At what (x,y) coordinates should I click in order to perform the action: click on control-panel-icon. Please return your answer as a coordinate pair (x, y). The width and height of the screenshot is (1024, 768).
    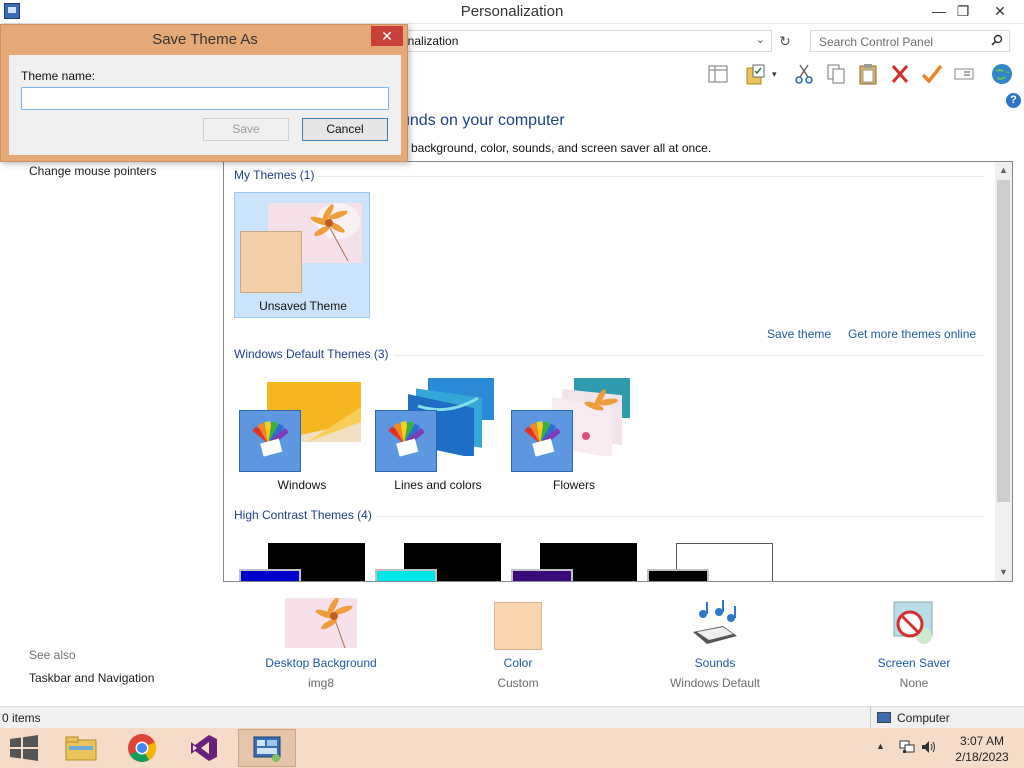
    Looking at the image, I should click on (267, 749).